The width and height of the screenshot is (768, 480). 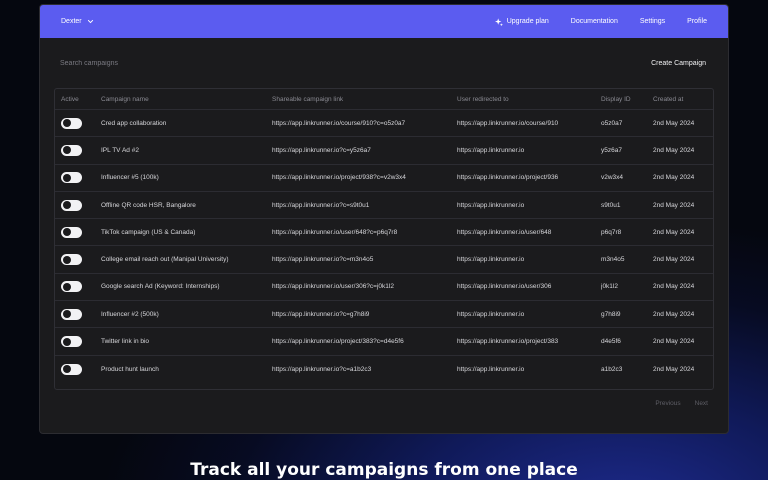 What do you see at coordinates (611, 150) in the screenshot?
I see `display-id: y5z6a7` at bounding box center [611, 150].